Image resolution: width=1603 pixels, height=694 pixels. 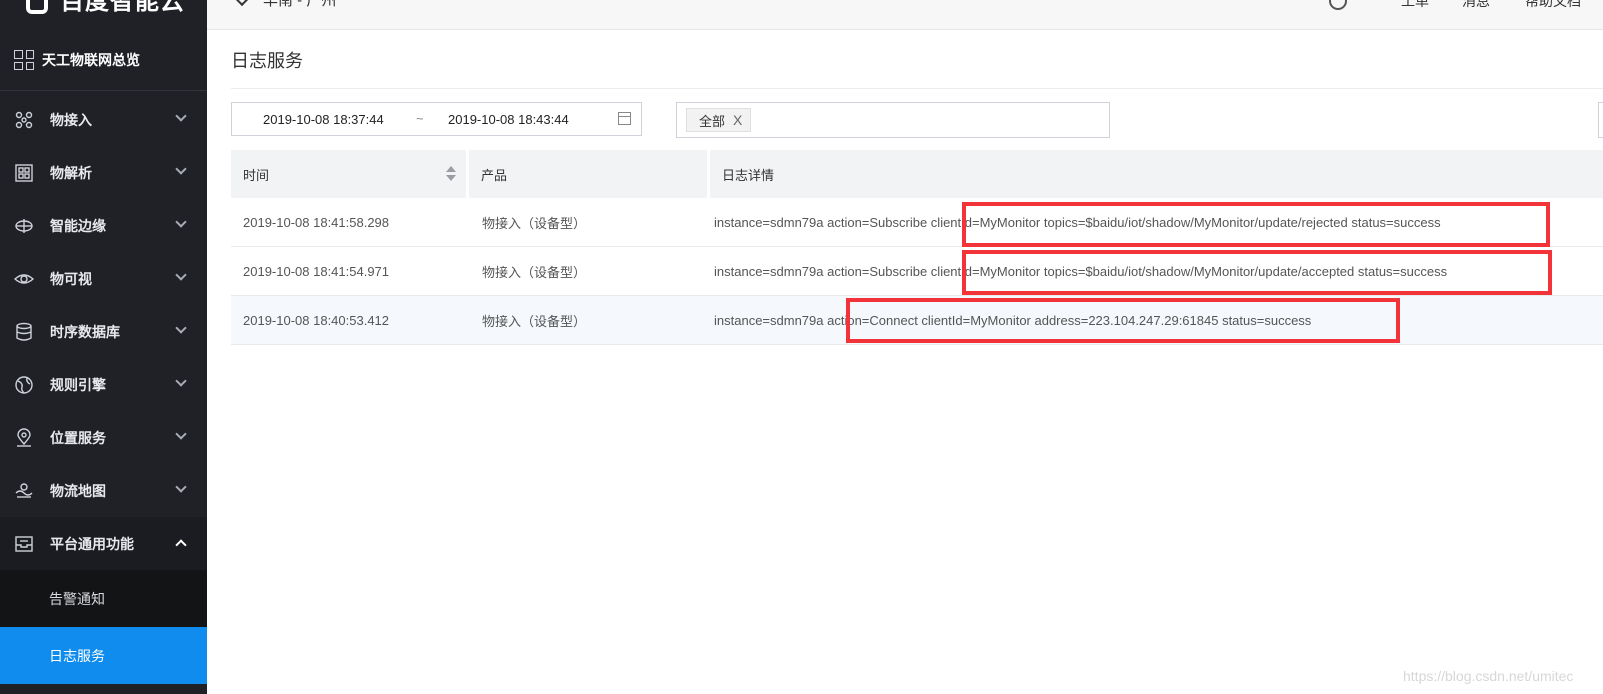 What do you see at coordinates (103, 655) in the screenshot?
I see `sidebar-subitem-log-service: 日志服务` at bounding box center [103, 655].